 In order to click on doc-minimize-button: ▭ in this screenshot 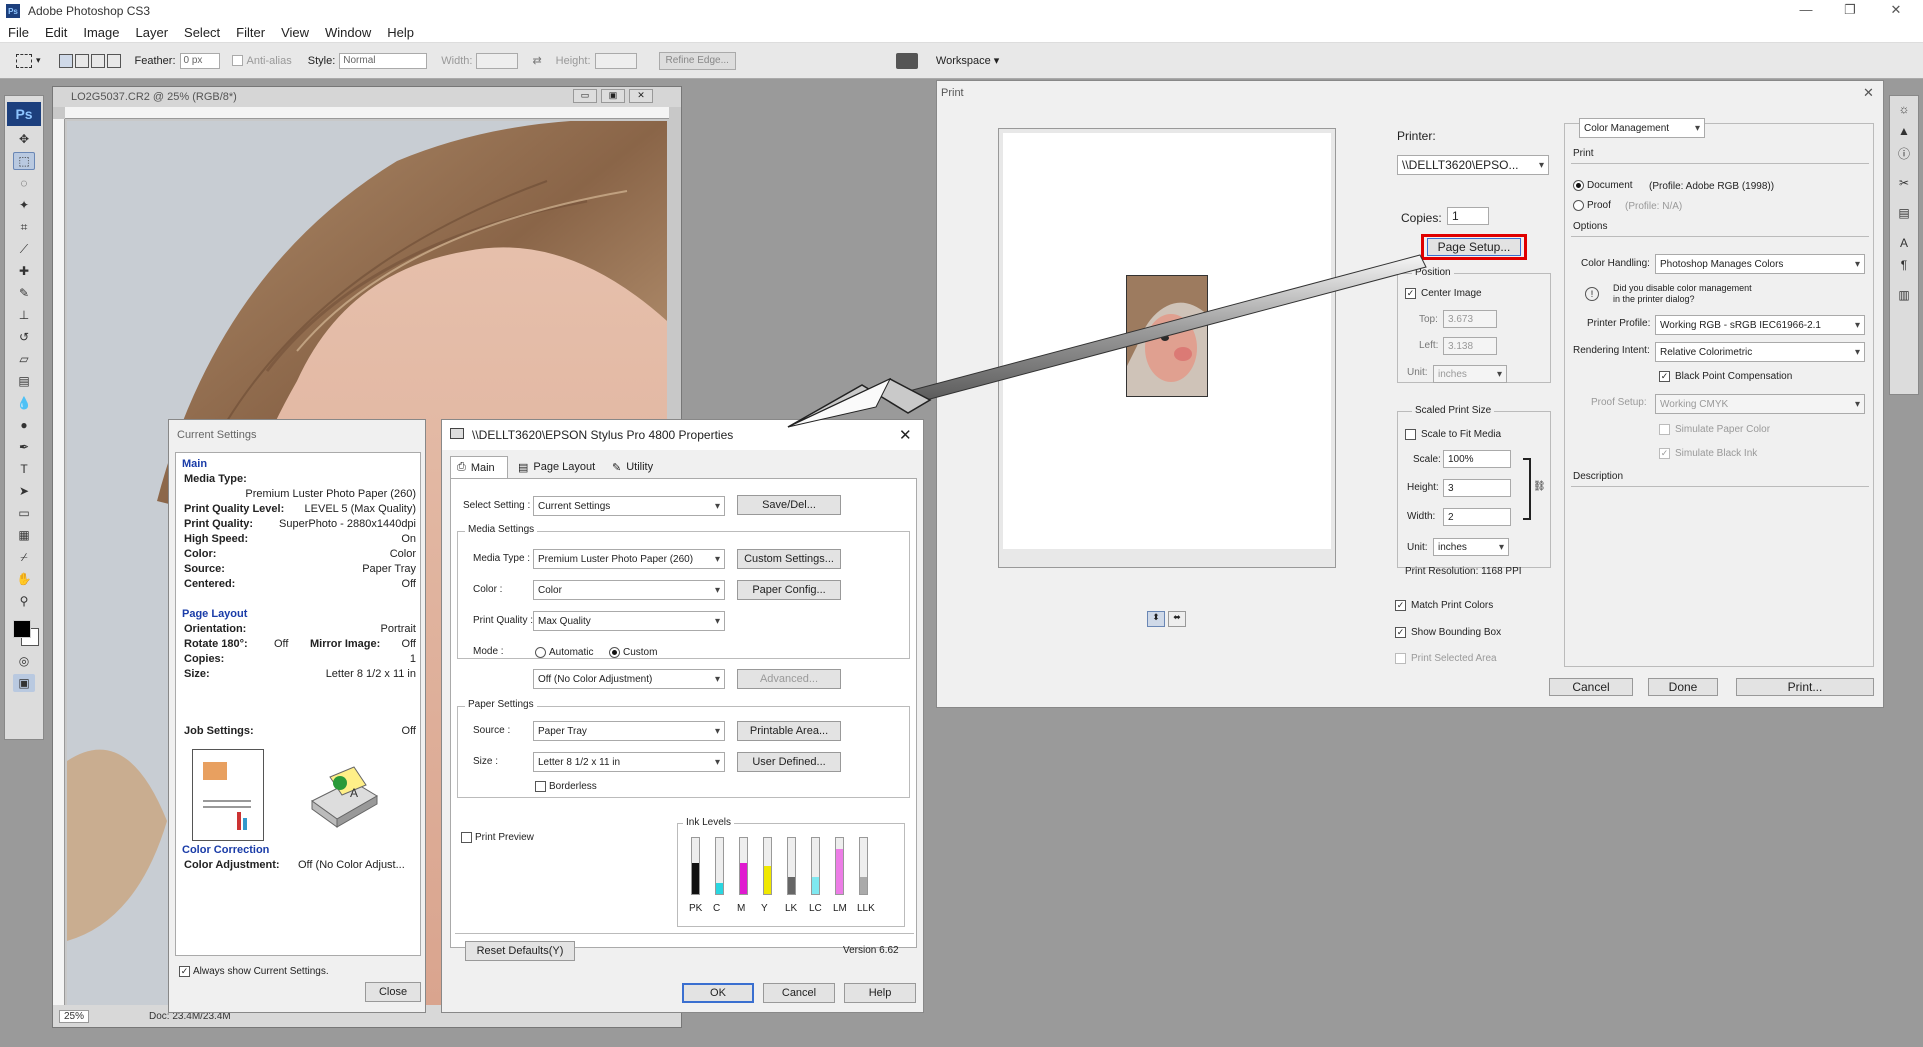, I will do `click(585, 96)`.